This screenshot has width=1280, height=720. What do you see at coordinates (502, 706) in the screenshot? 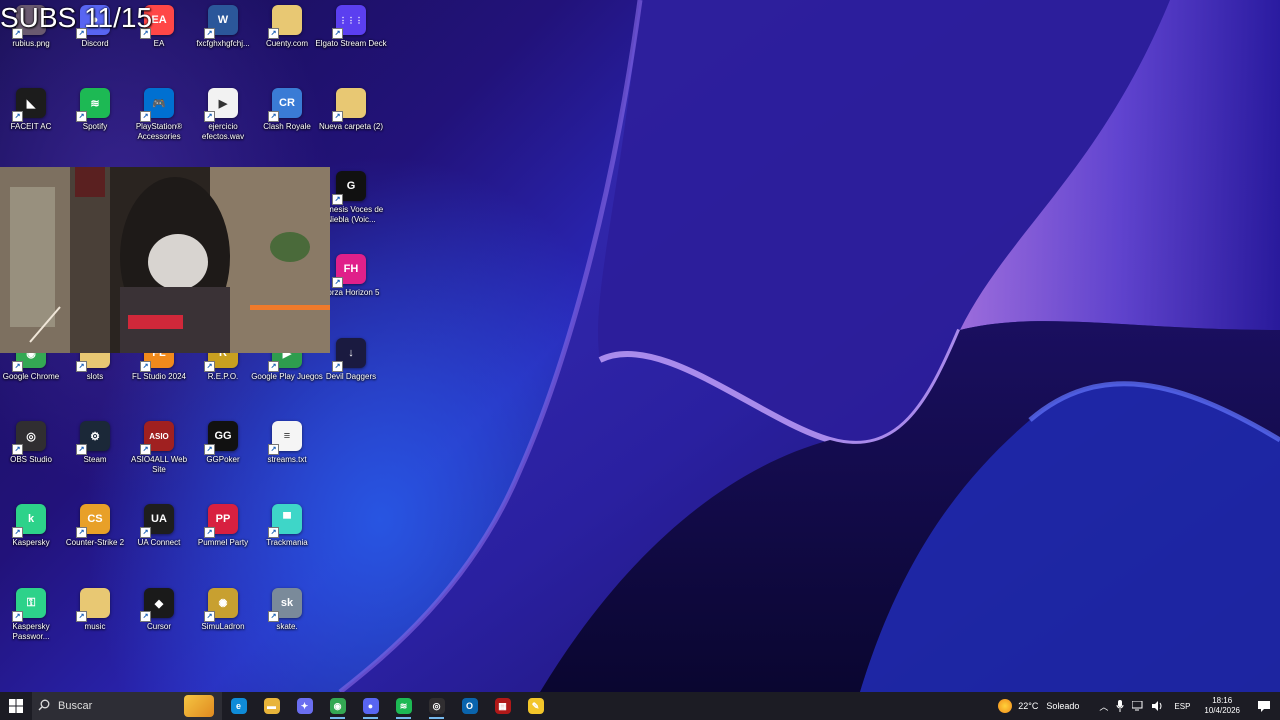
I see `taskbar-app-video-app: ▦` at bounding box center [502, 706].